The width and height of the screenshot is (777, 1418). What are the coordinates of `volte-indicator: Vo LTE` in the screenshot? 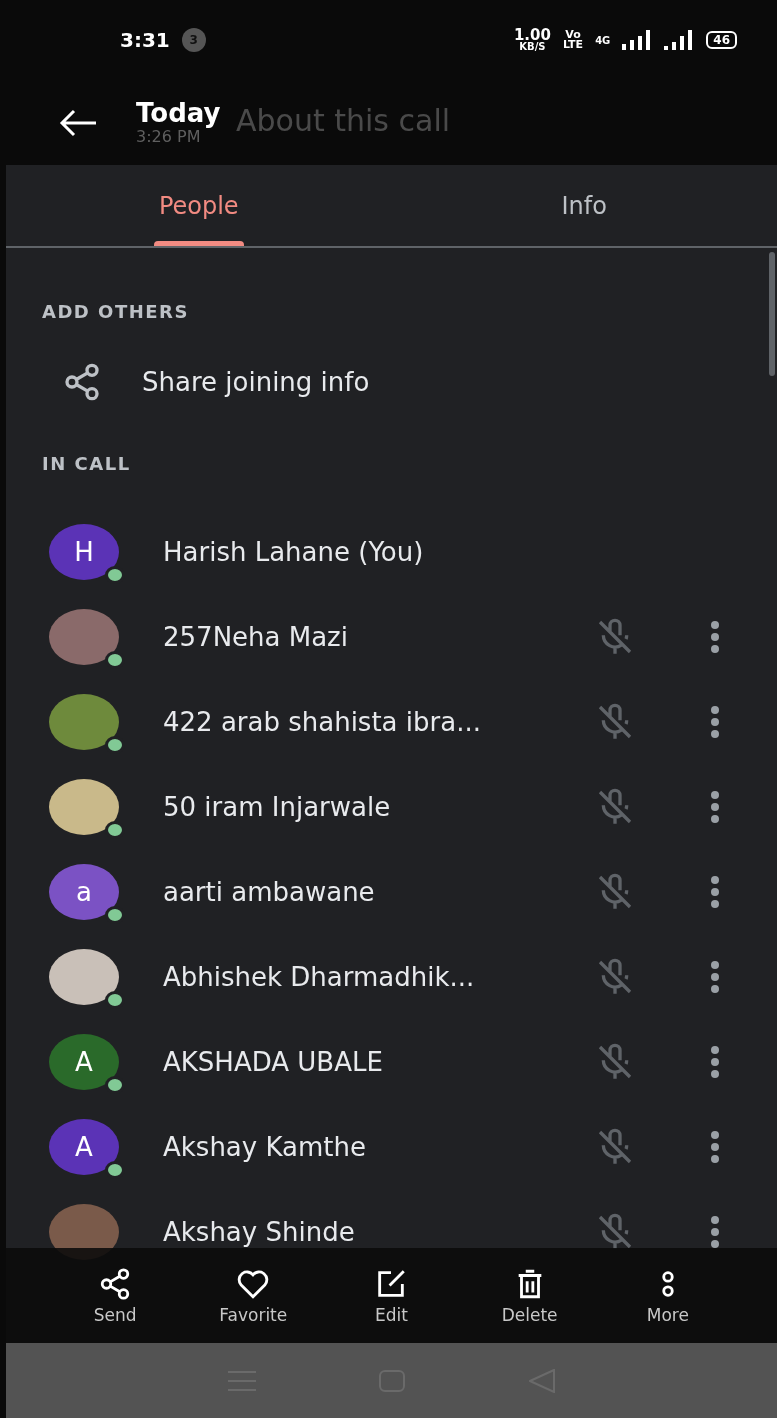 It's located at (573, 40).